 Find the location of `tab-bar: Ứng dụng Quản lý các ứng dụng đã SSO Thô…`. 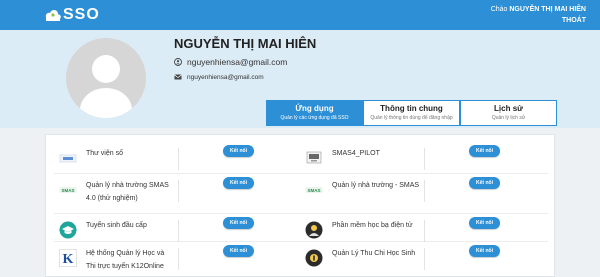

tab-bar: Ứng dụng Quản lý các ứng dụng đã SSO Thô… is located at coordinates (411, 113).